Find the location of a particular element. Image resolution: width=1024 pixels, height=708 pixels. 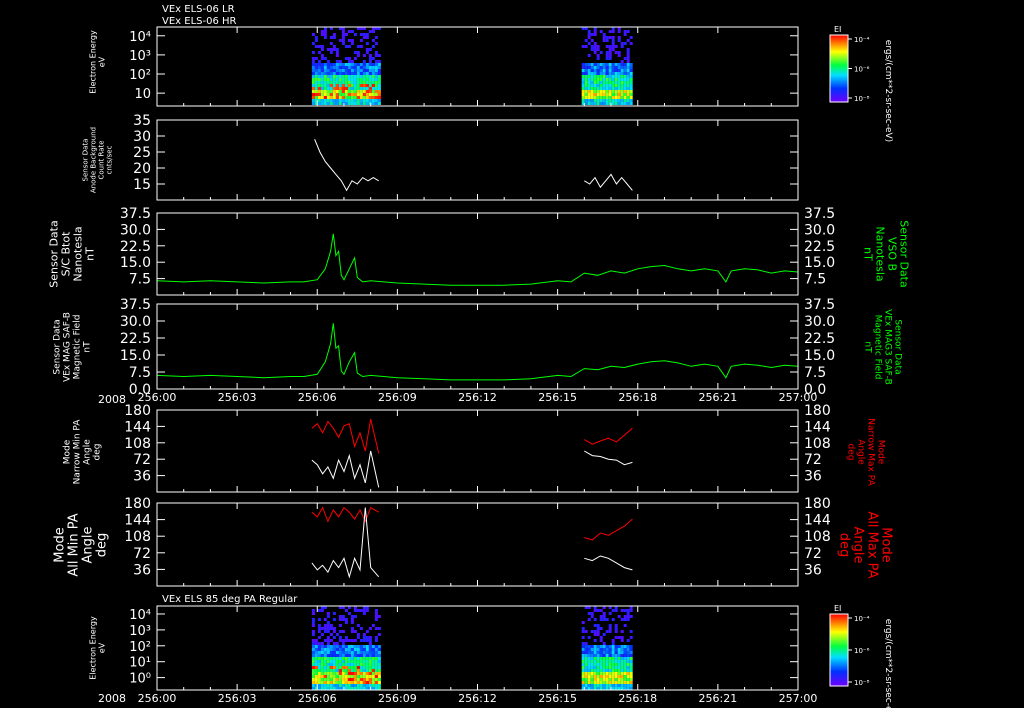

time-tick-label: 256:03 is located at coordinates (237, 698).